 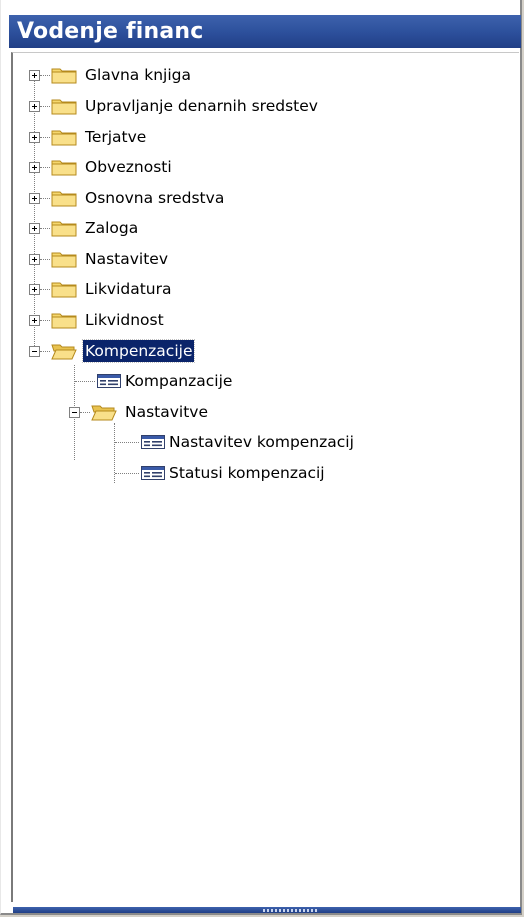 What do you see at coordinates (247, 473) in the screenshot?
I see `tree-item-label: Statusi kompenzacij` at bounding box center [247, 473].